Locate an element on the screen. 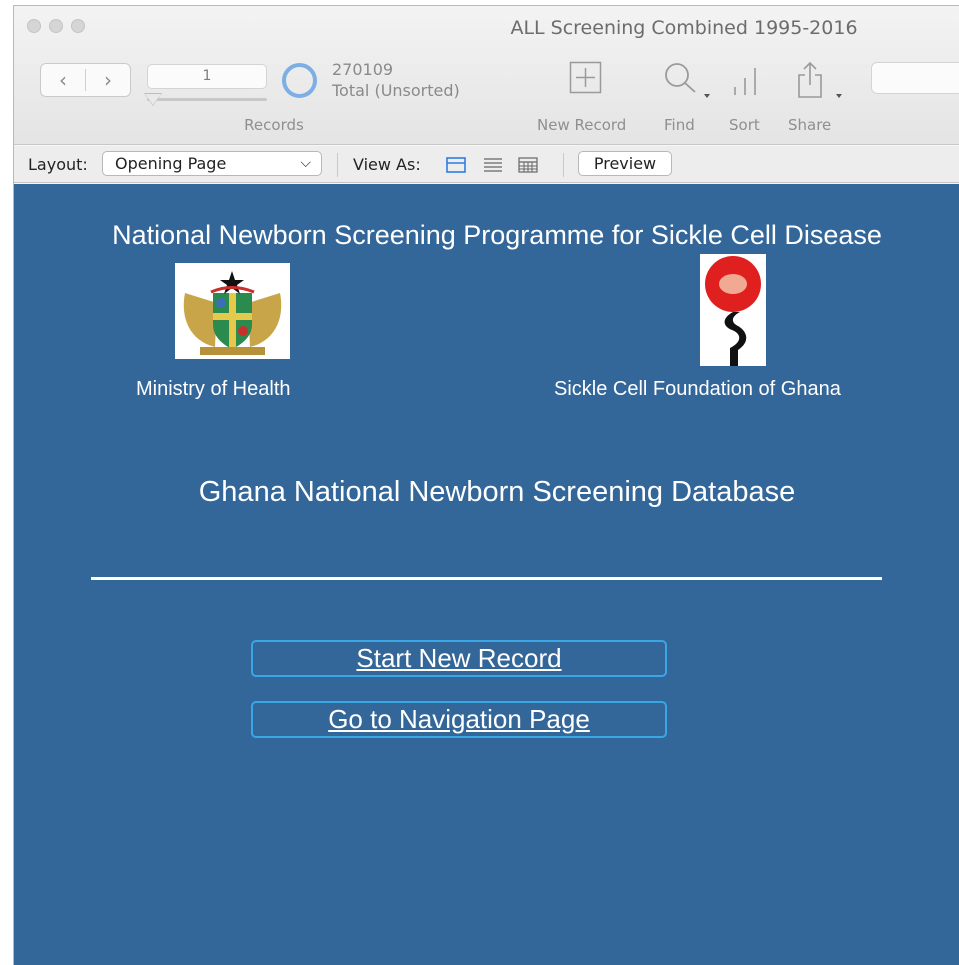  record-navigation: ‹ › is located at coordinates (85, 80).